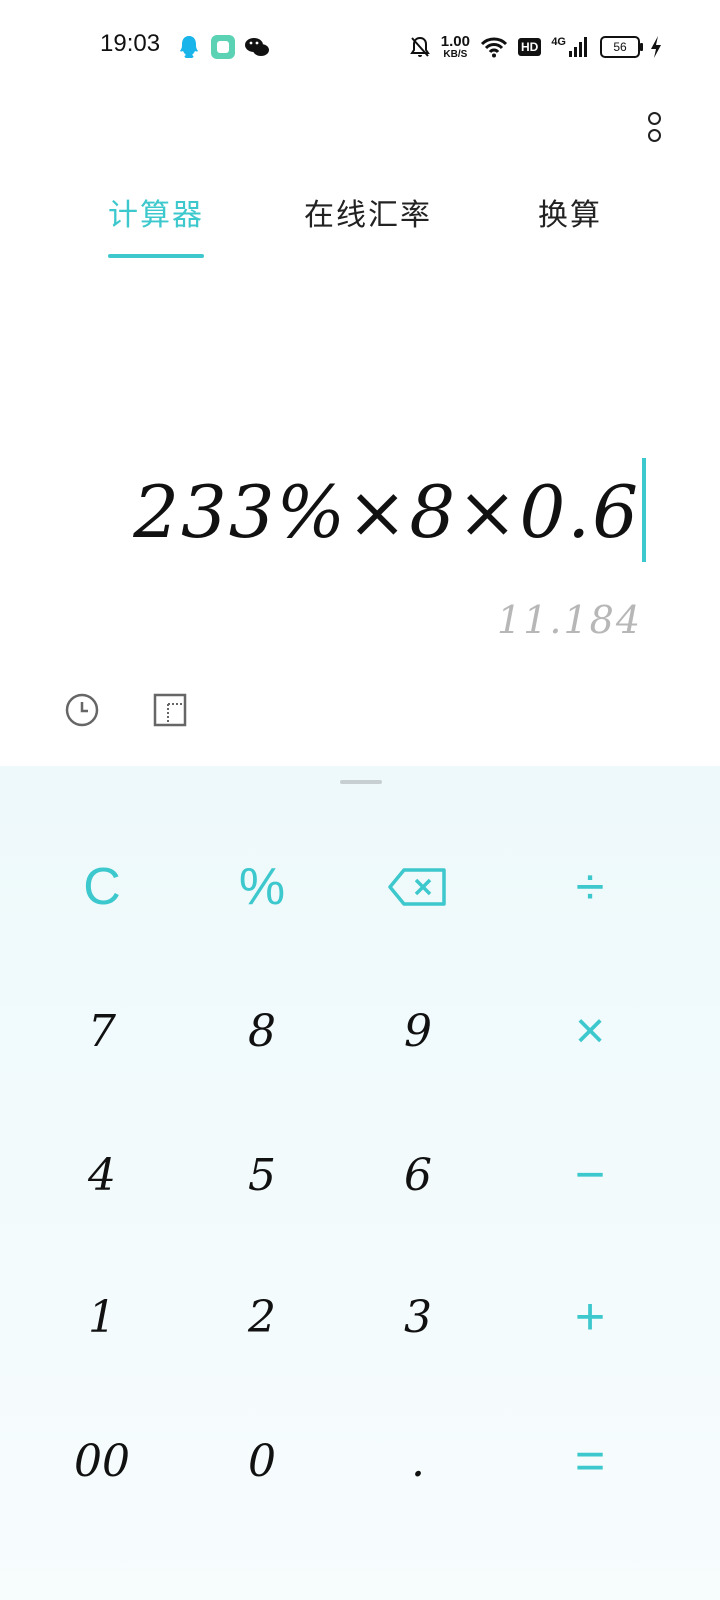 The height and width of the screenshot is (1600, 720). I want to click on status-bar: 19:03 1.00 KB/S HD 4G 56, so click(360, 48).